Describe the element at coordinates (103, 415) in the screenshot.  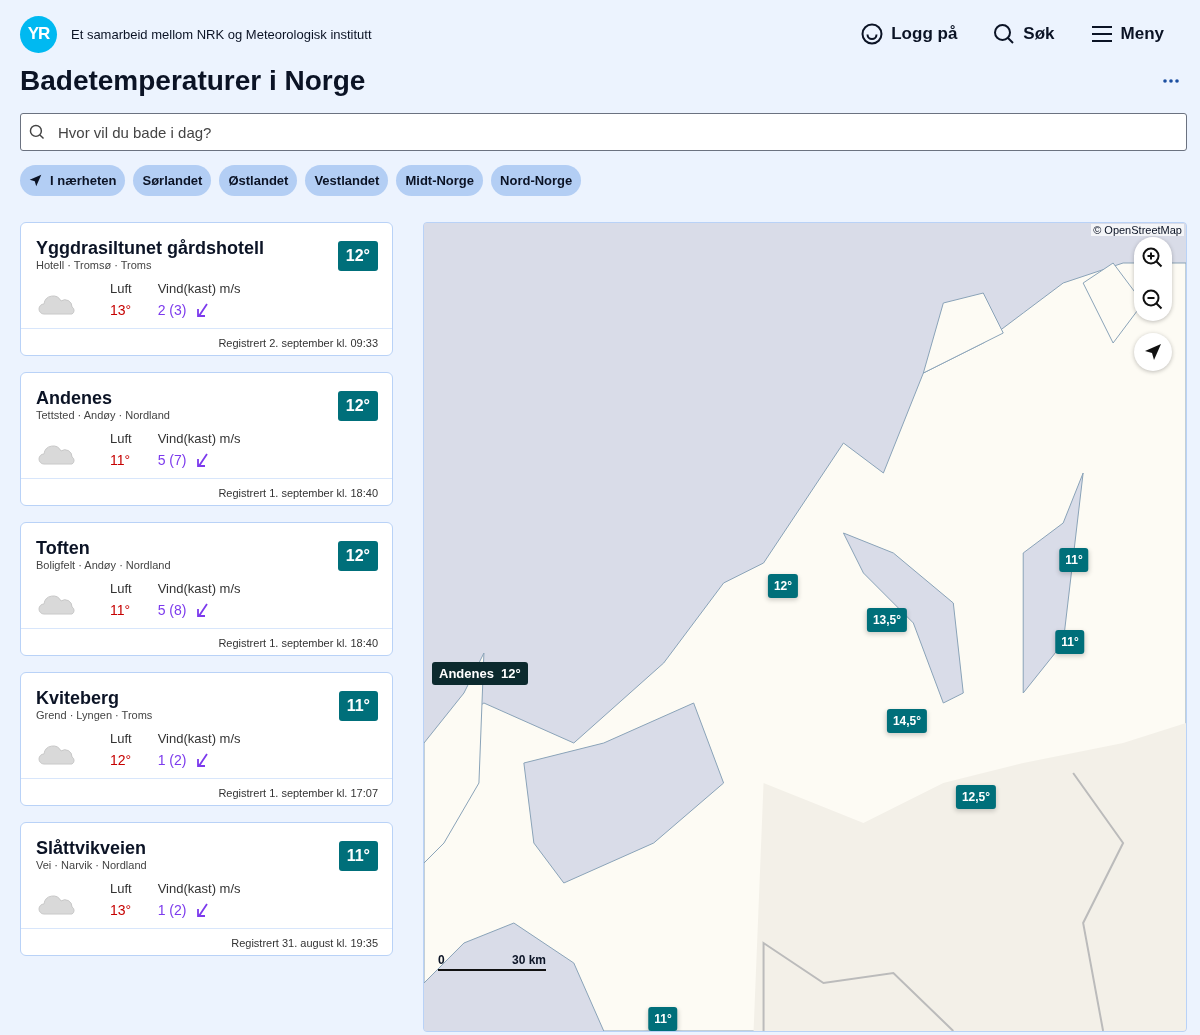
I see `place-subtitle: Tettsted · Andøy · Nordland` at that location.